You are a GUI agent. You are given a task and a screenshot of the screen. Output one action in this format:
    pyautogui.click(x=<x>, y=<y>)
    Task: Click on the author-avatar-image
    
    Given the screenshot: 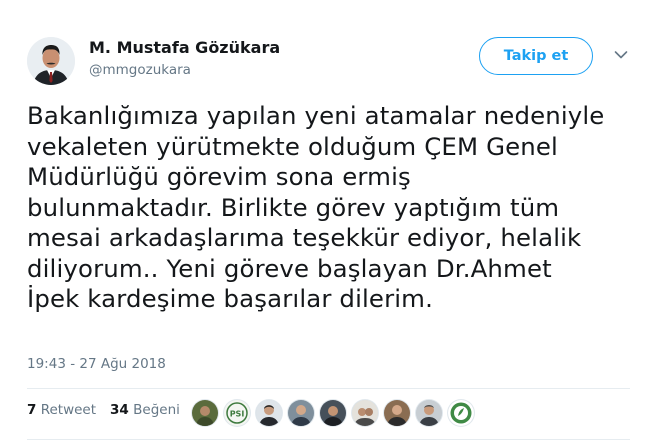 What is the action you would take?
    pyautogui.click(x=51, y=61)
    